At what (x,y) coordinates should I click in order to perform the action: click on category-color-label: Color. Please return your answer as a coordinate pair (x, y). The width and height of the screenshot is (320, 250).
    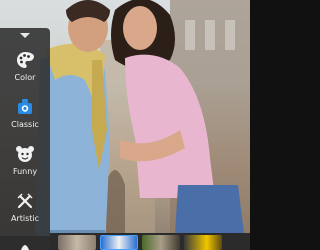
    Looking at the image, I should click on (25, 77).